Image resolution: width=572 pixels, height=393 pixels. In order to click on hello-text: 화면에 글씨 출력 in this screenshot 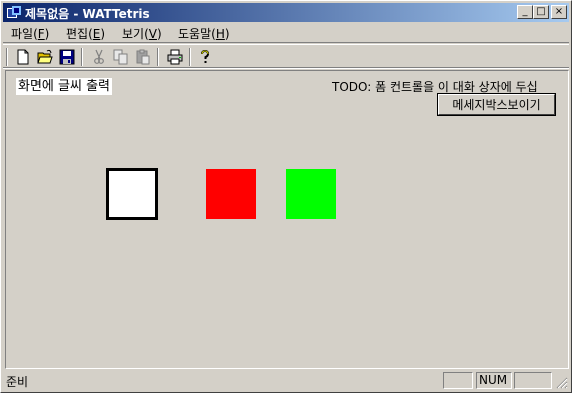, I will do `click(64, 86)`.